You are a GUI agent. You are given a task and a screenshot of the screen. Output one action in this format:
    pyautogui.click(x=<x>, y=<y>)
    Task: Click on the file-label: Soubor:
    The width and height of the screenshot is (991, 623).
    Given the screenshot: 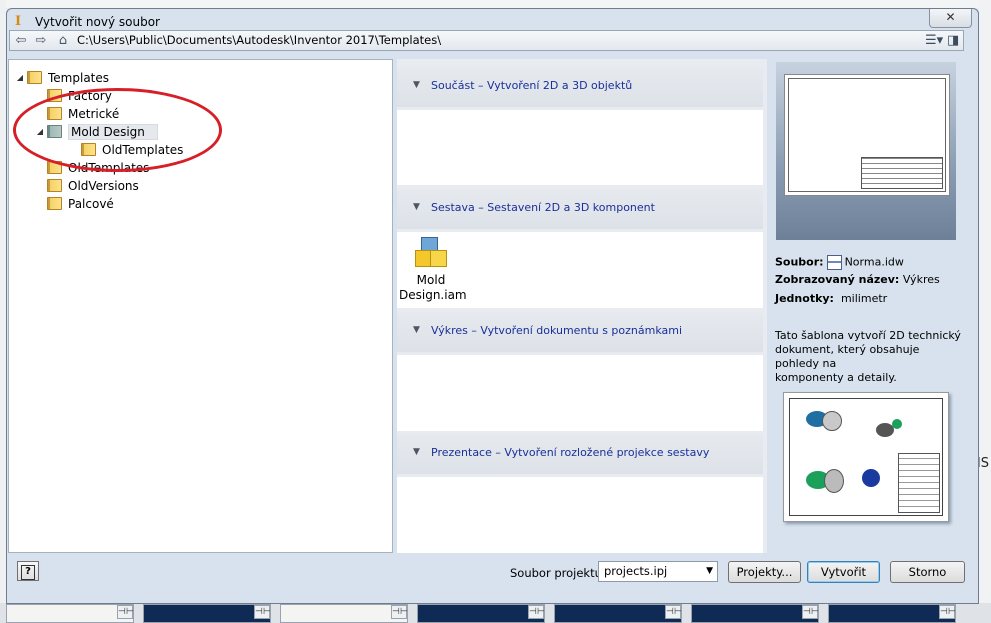 What is the action you would take?
    pyautogui.click(x=799, y=262)
    